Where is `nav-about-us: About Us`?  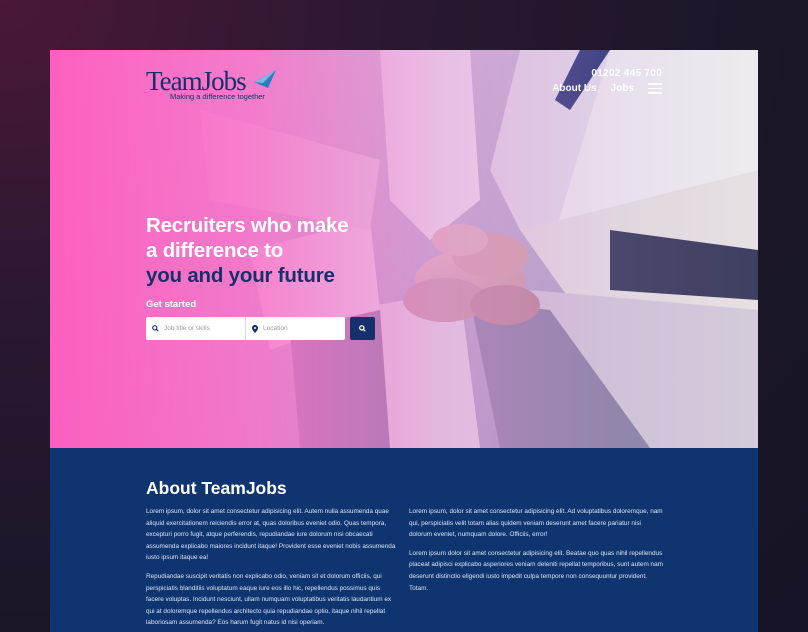
nav-about-us: About Us is located at coordinates (574, 88).